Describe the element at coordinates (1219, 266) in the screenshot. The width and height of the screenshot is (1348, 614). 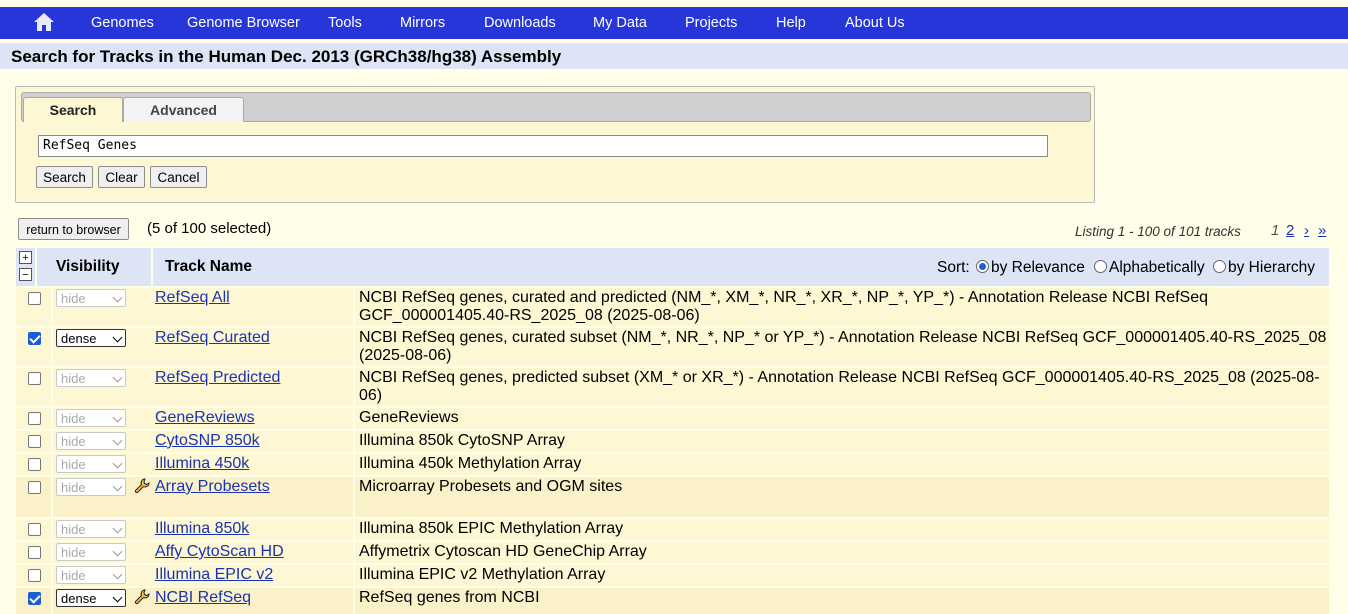
I see `sort-hierarchy-radio` at that location.